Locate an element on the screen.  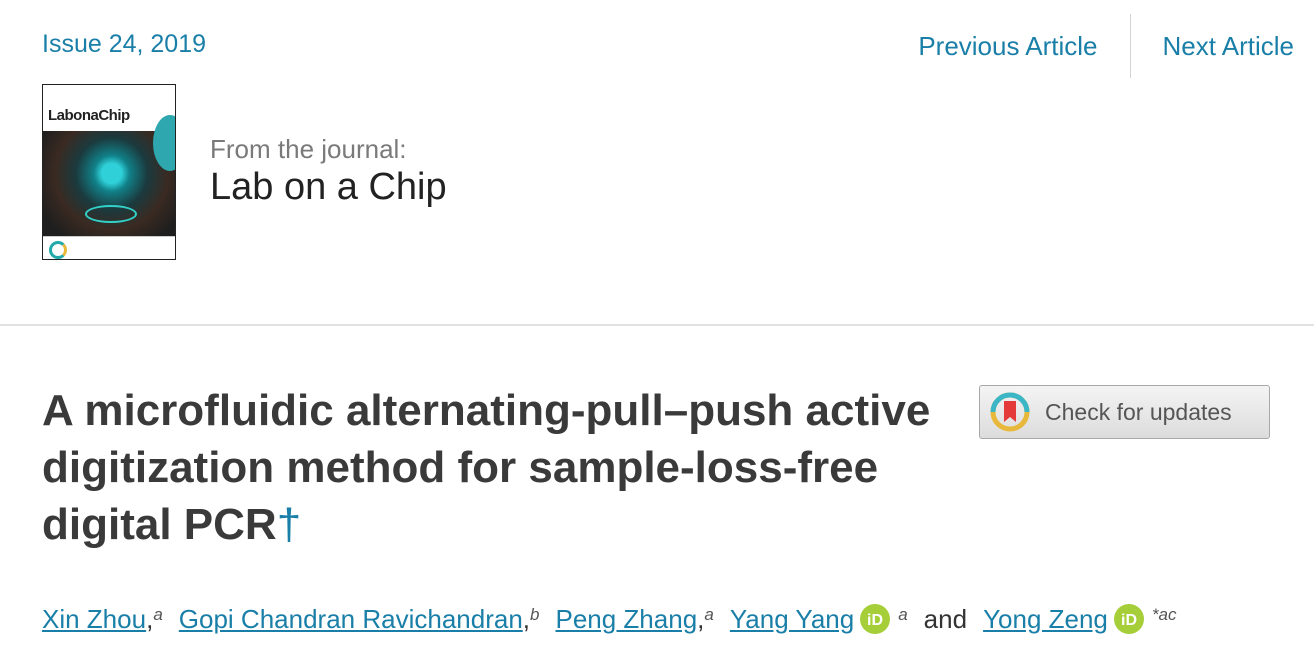
check-for-updates-button: Check for updates is located at coordinates (1124, 412).